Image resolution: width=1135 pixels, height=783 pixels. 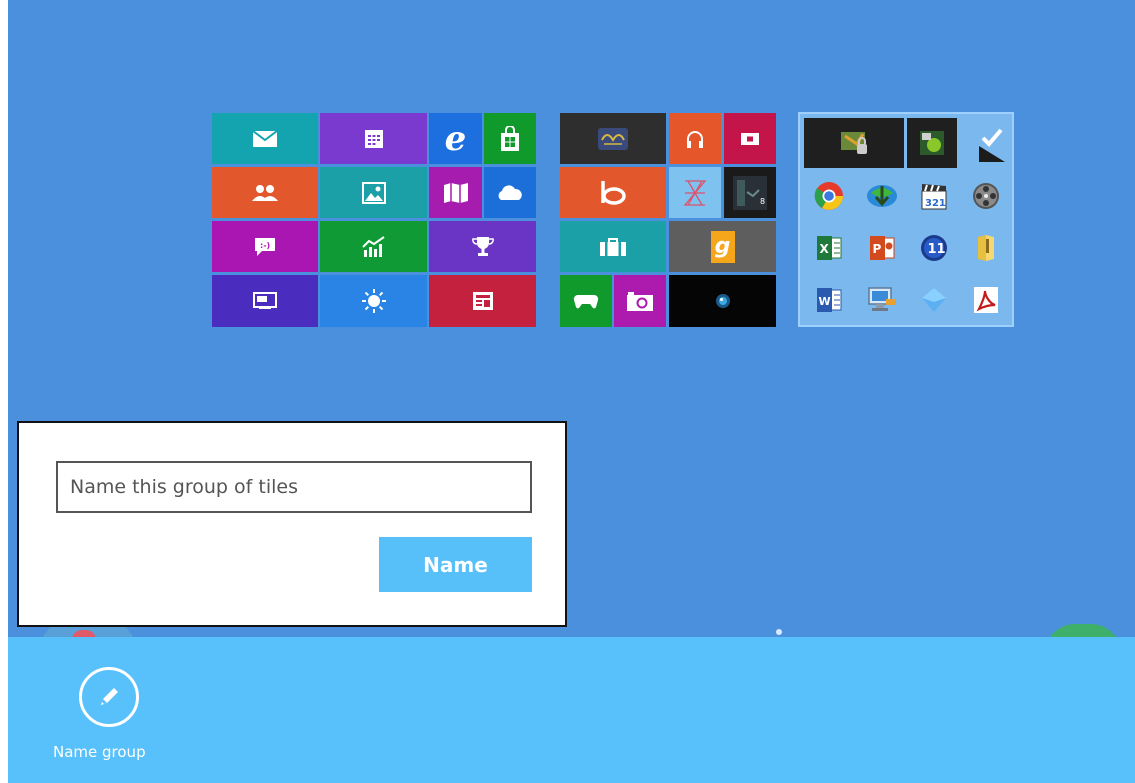 I want to click on group-name-input, so click(x=294, y=487).